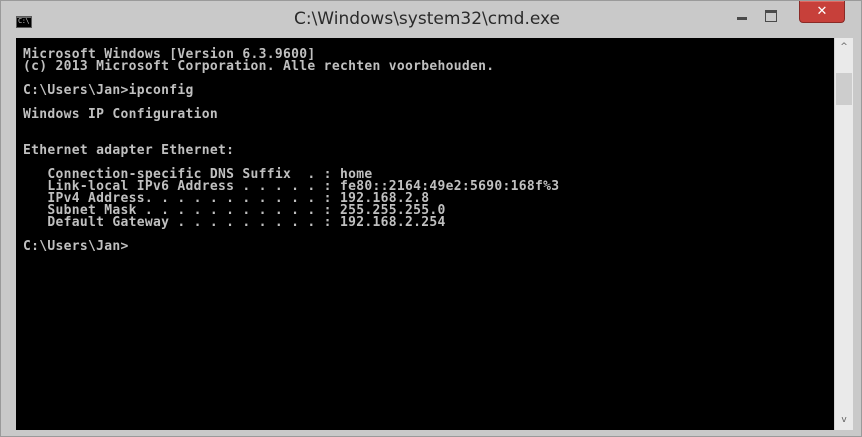  What do you see at coordinates (76, 246) in the screenshot?
I see `console-line: C:\Users\Jan>` at bounding box center [76, 246].